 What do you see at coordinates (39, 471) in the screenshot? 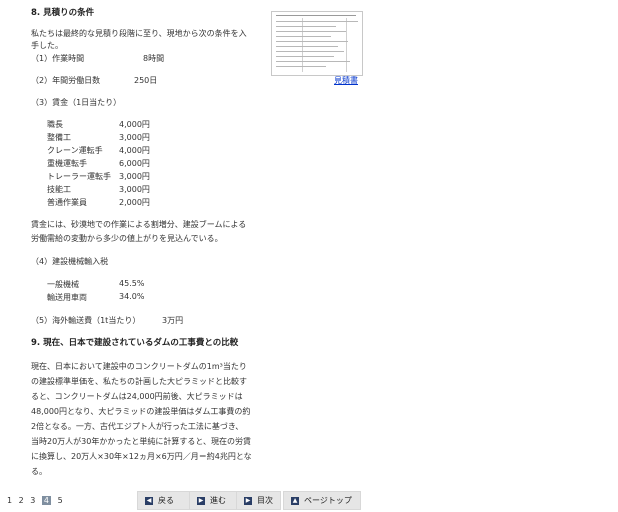
I see `section-9-line: る。` at bounding box center [39, 471].